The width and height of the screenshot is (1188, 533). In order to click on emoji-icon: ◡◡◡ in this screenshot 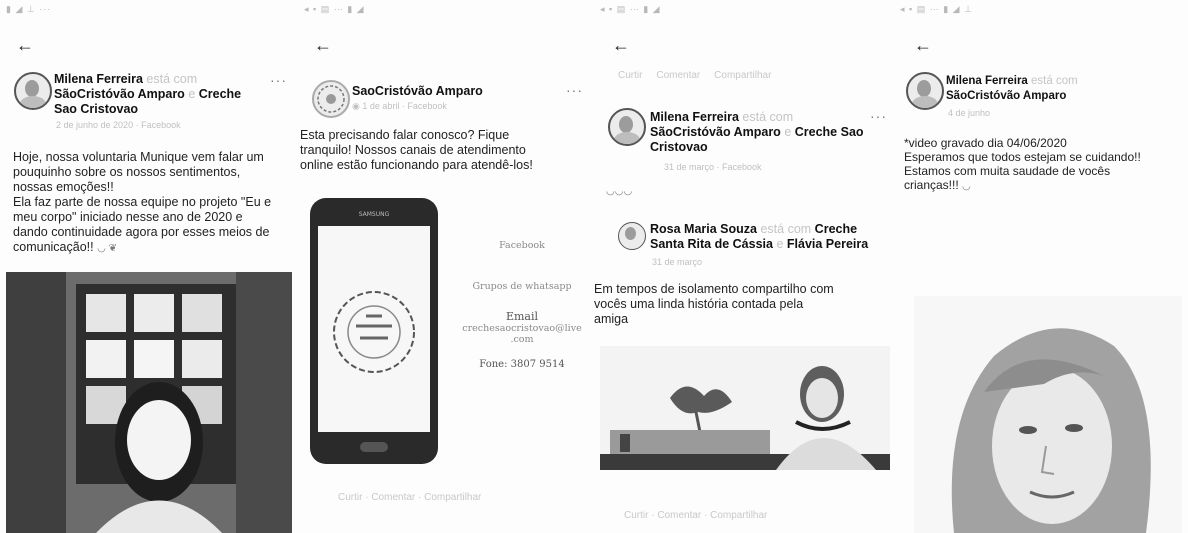, I will do `click(619, 191)`.